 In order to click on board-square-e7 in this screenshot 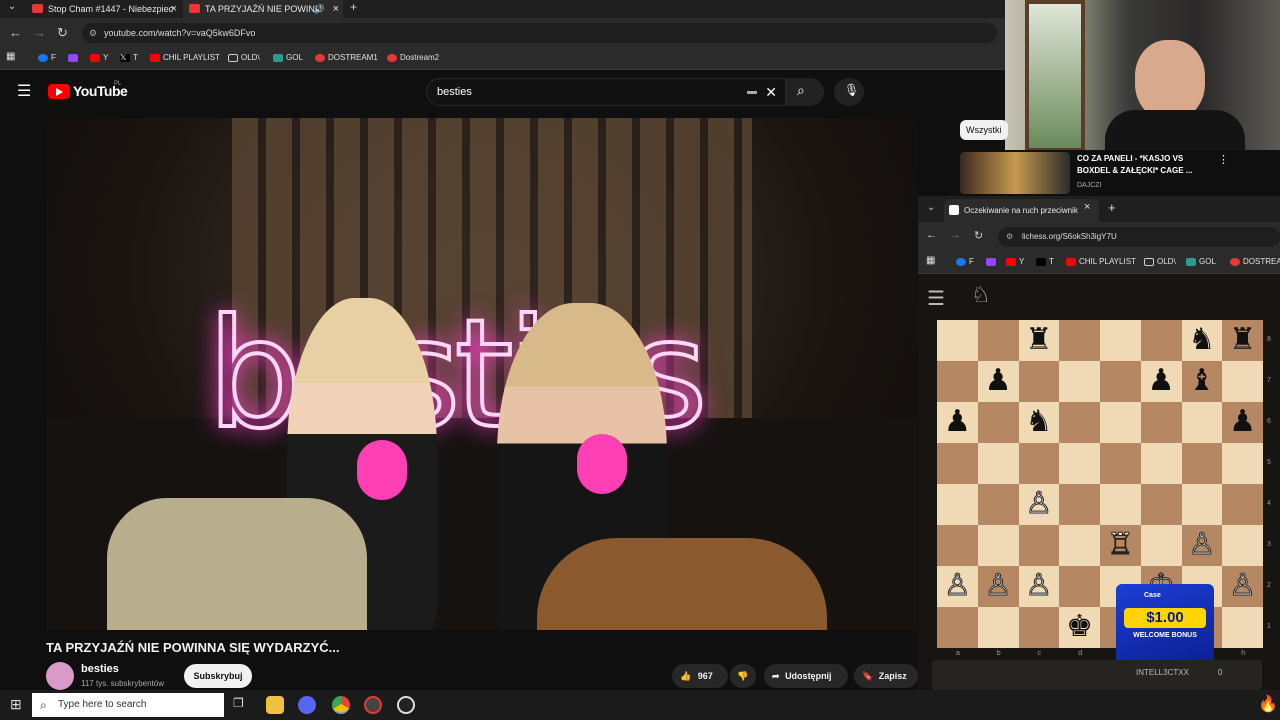, I will do `click(1120, 381)`.